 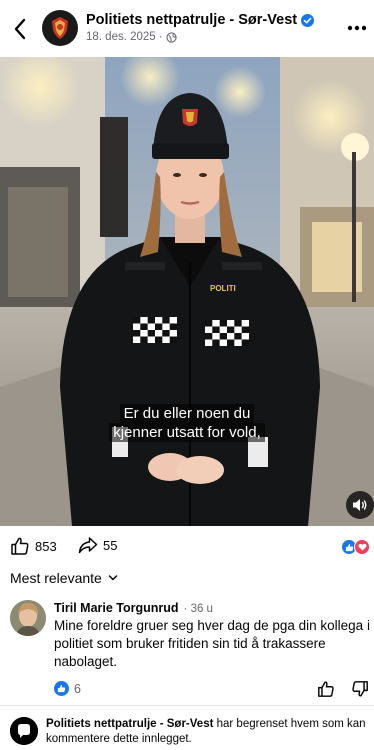 What do you see at coordinates (227, 333) in the screenshot?
I see `checkered-patch-right` at bounding box center [227, 333].